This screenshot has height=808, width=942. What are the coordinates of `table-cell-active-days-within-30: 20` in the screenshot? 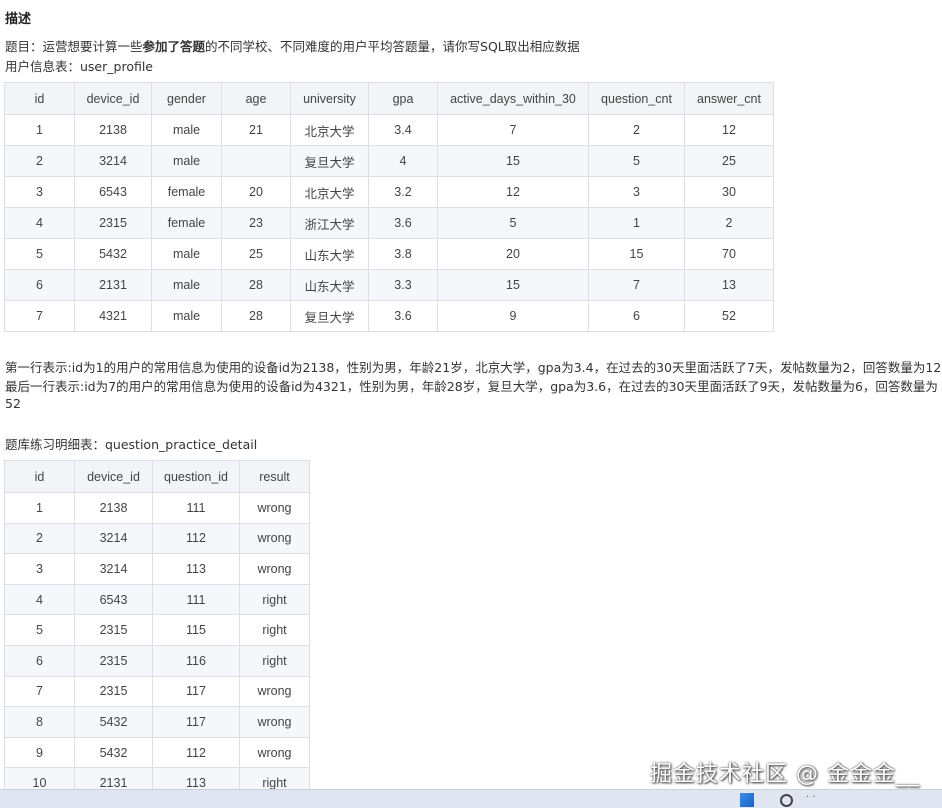 It's located at (513, 254).